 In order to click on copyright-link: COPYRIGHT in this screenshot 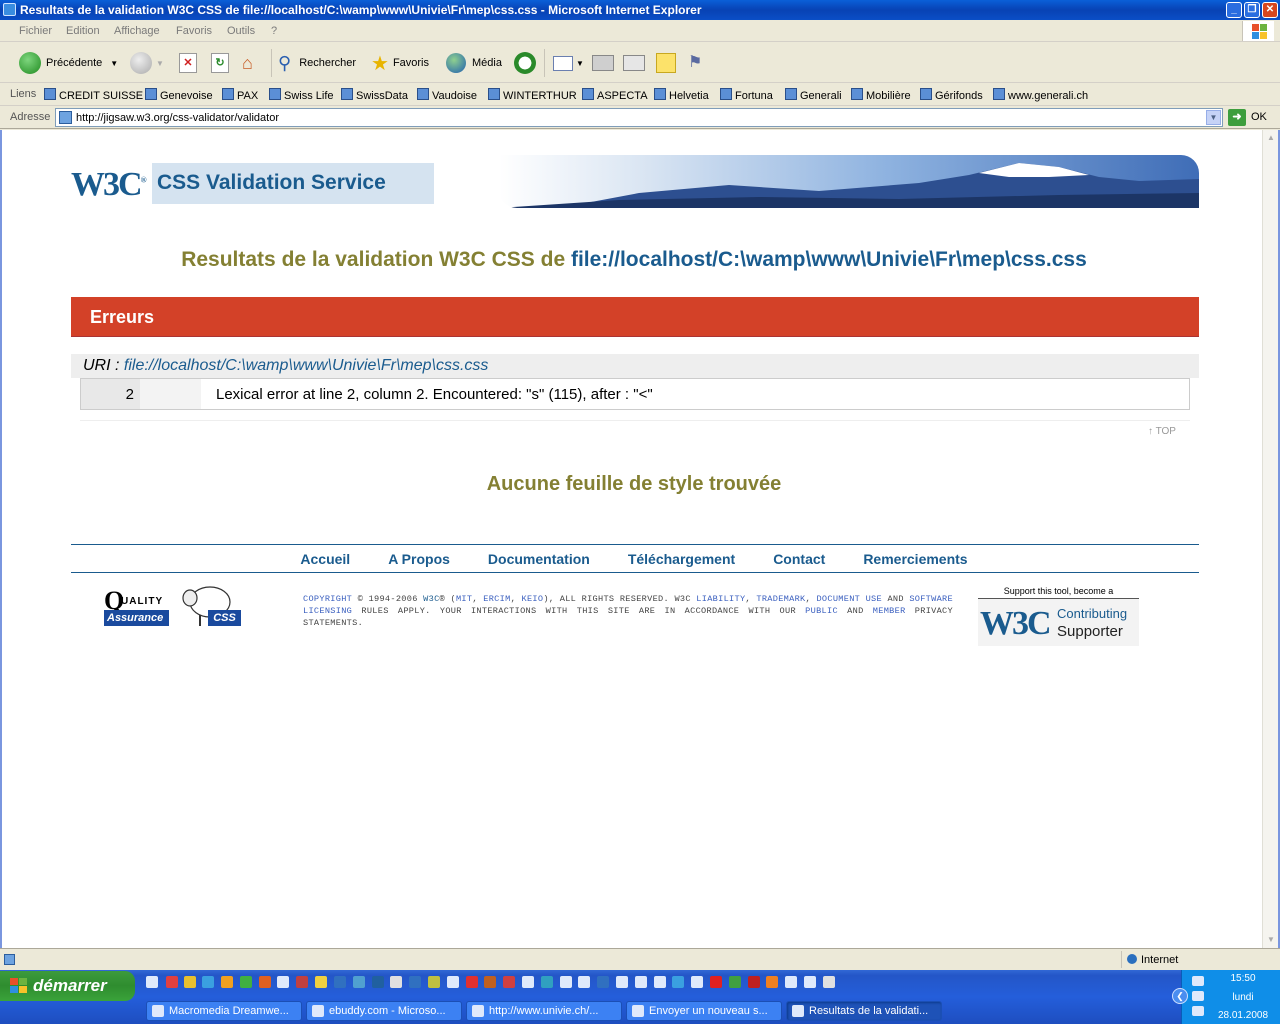, I will do `click(327, 599)`.